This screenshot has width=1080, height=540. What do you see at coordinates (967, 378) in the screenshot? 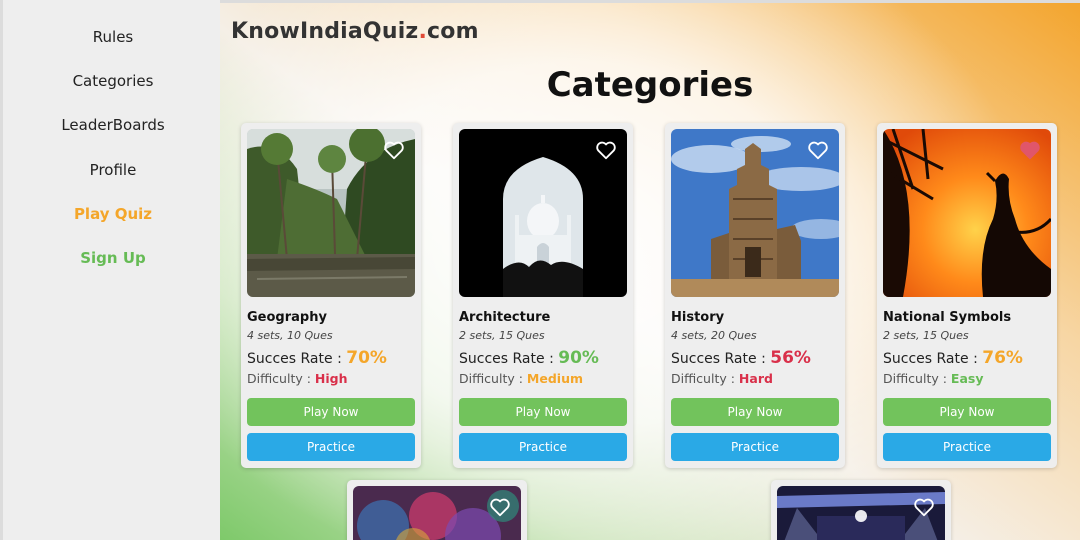
I see `difficulty-value: Easy` at bounding box center [967, 378].